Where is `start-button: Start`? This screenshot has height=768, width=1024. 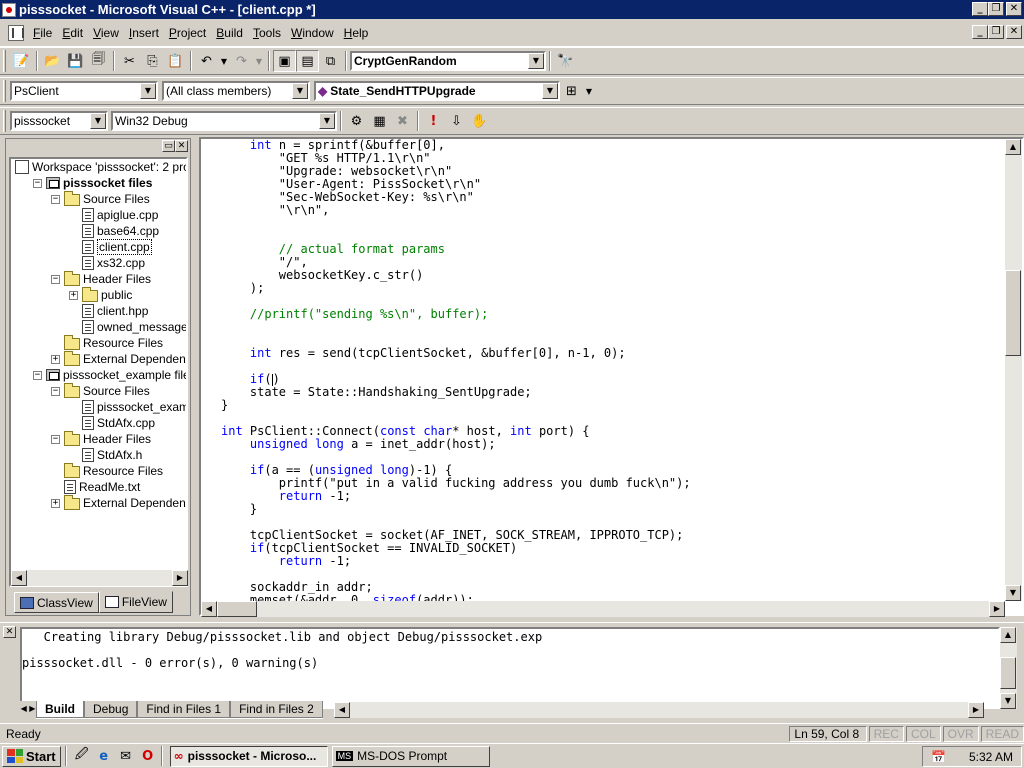 start-button: Start is located at coordinates (31, 756).